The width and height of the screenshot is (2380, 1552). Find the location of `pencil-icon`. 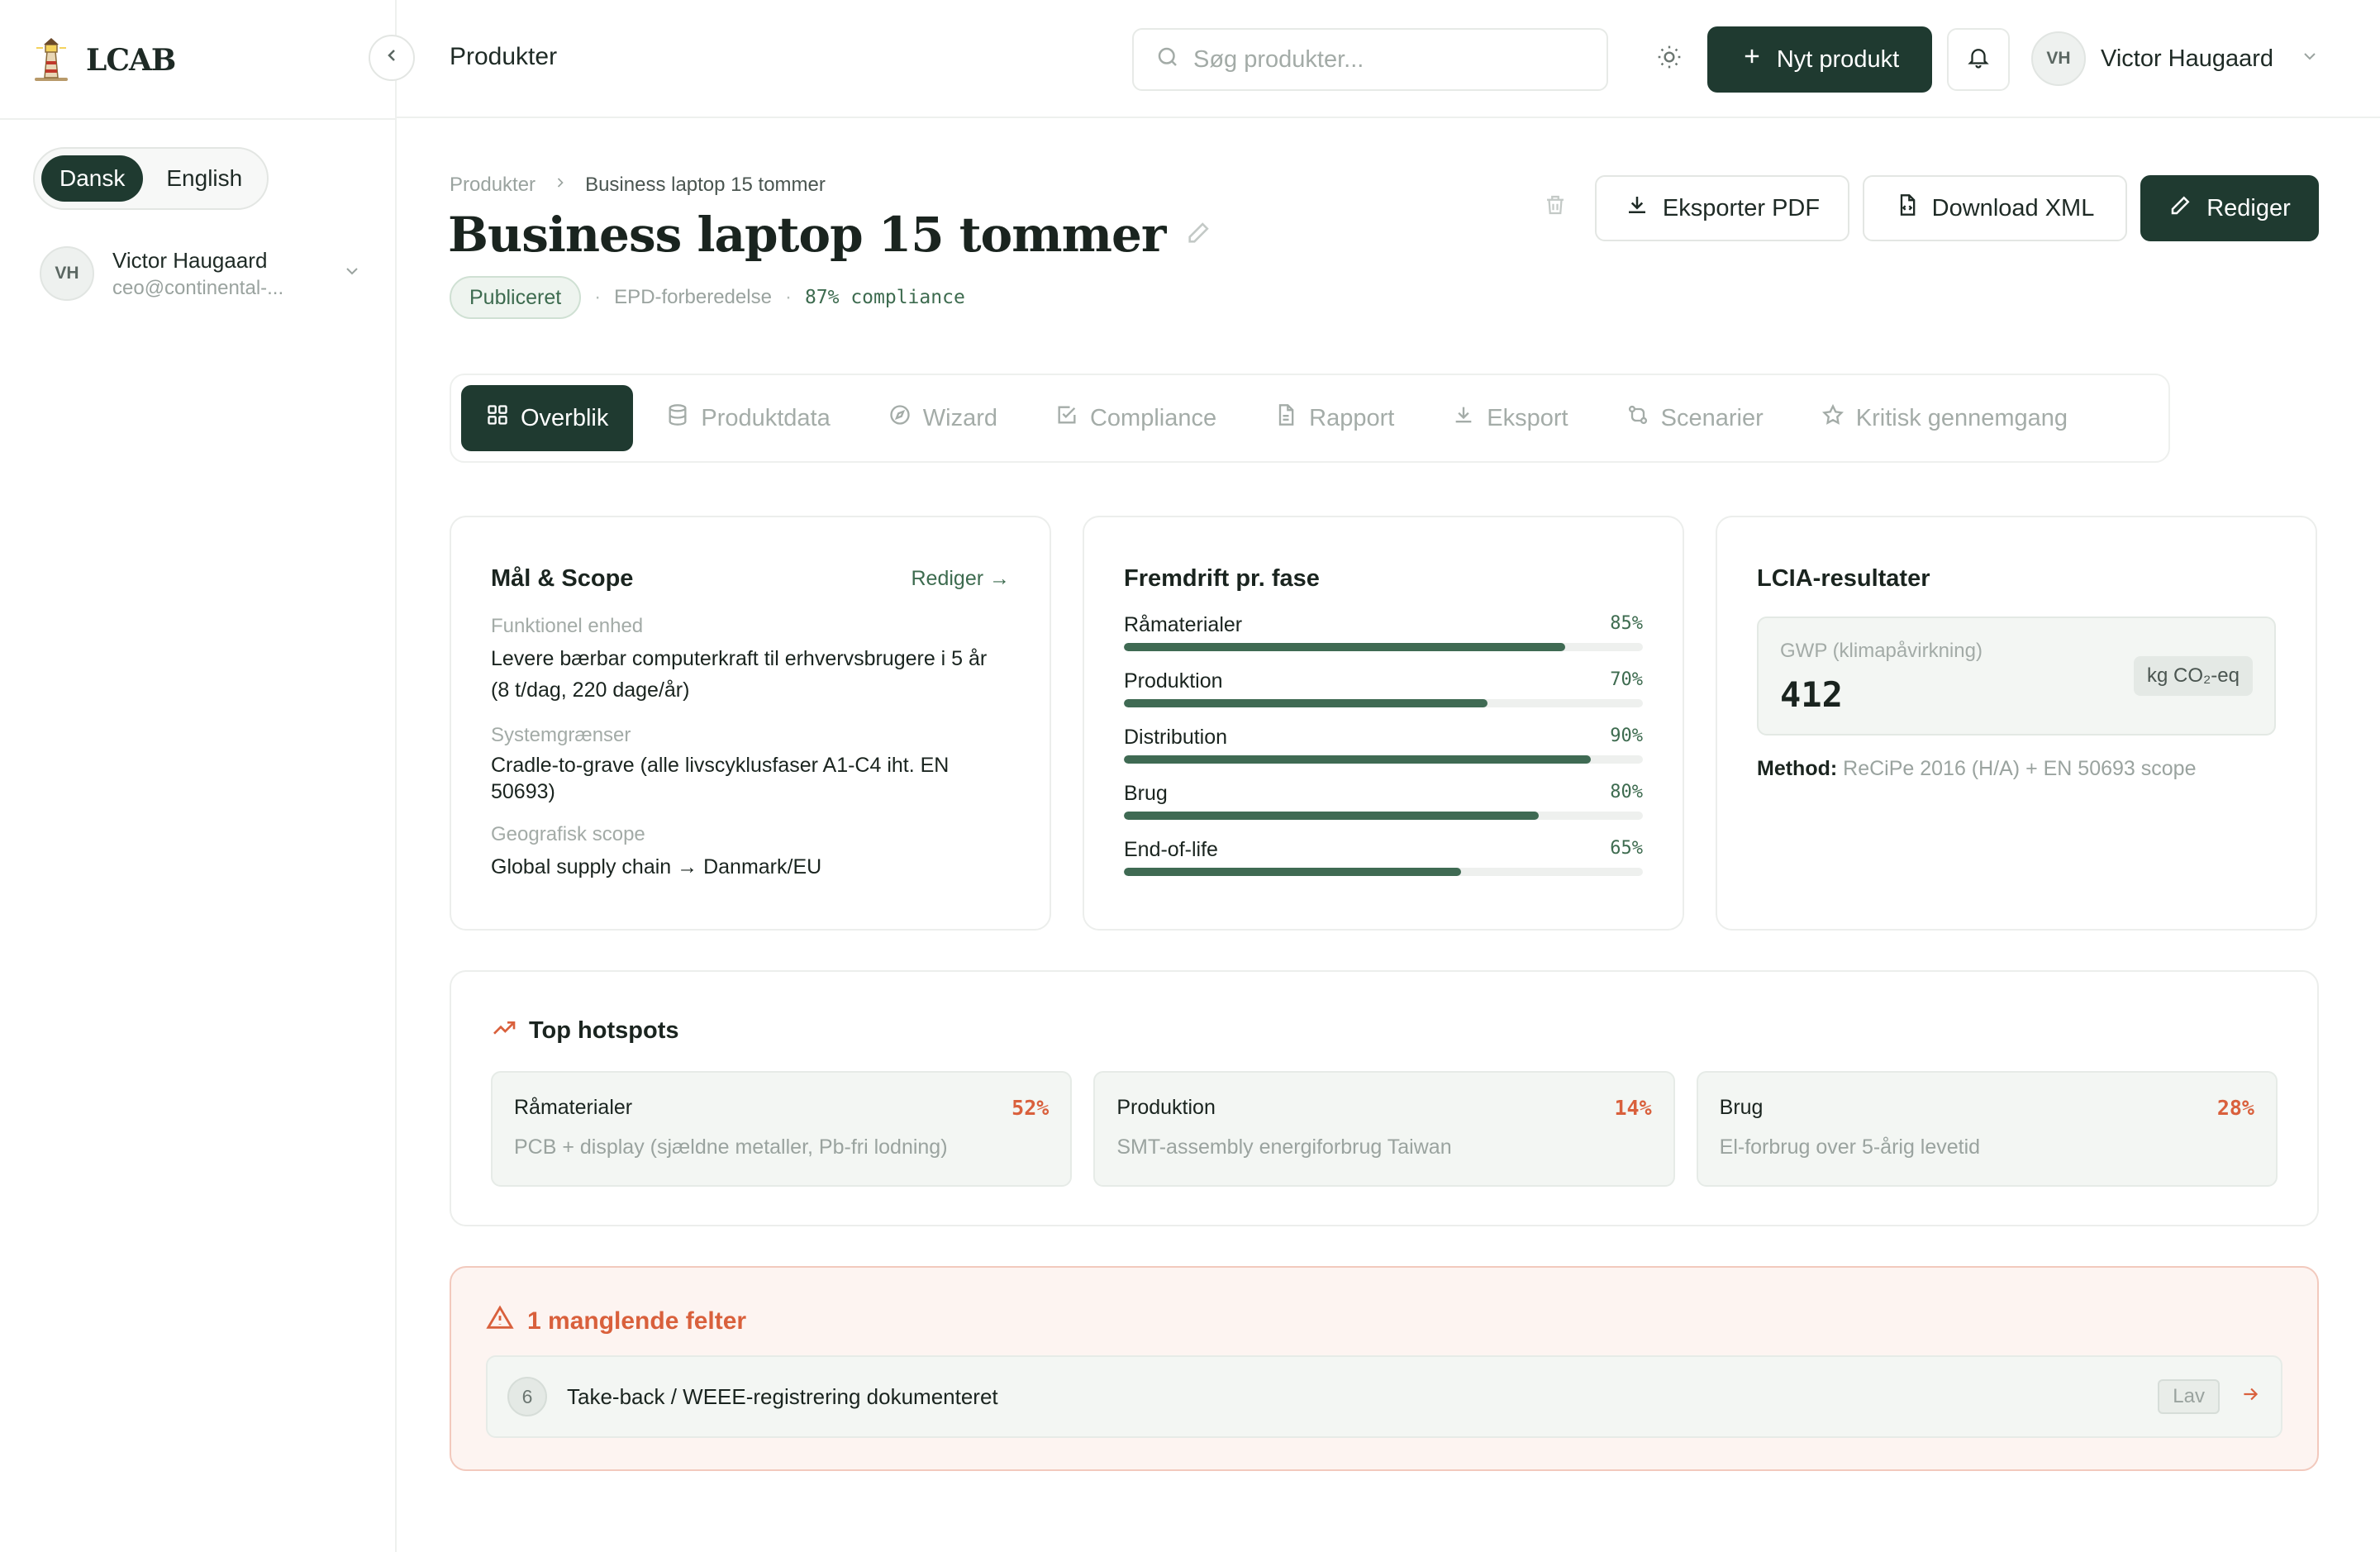

pencil-icon is located at coordinates (1199, 235).